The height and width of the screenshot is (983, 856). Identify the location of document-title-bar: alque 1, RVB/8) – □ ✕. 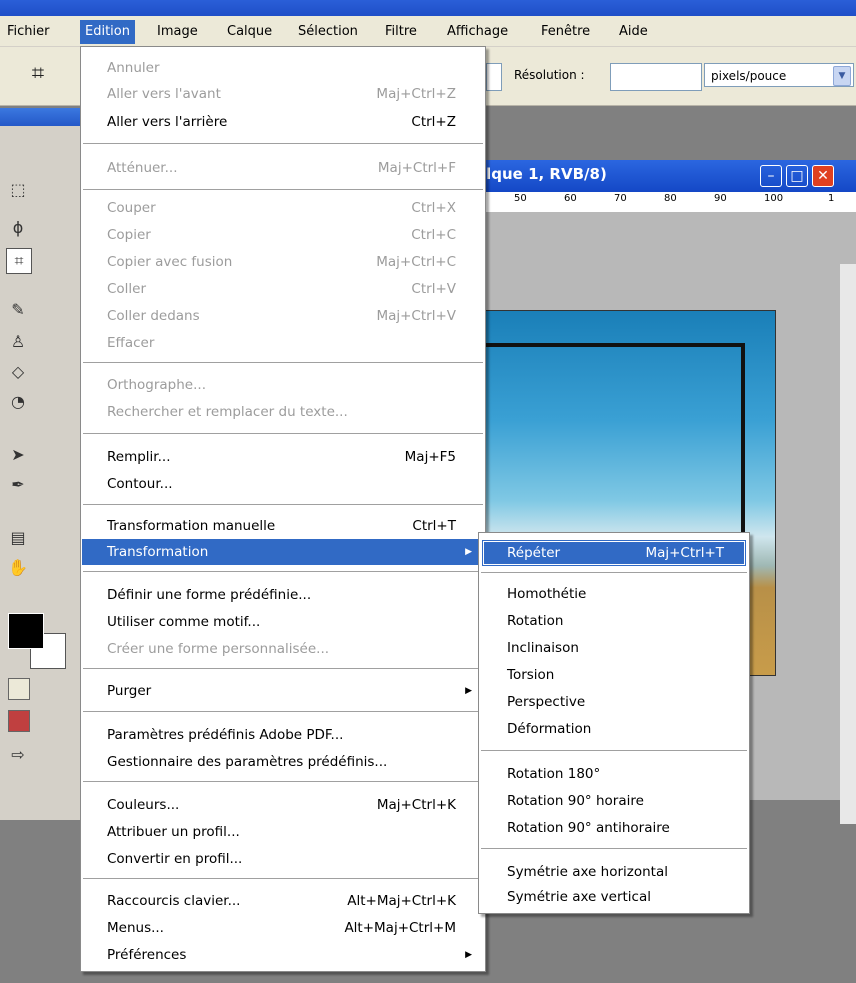
(648, 176).